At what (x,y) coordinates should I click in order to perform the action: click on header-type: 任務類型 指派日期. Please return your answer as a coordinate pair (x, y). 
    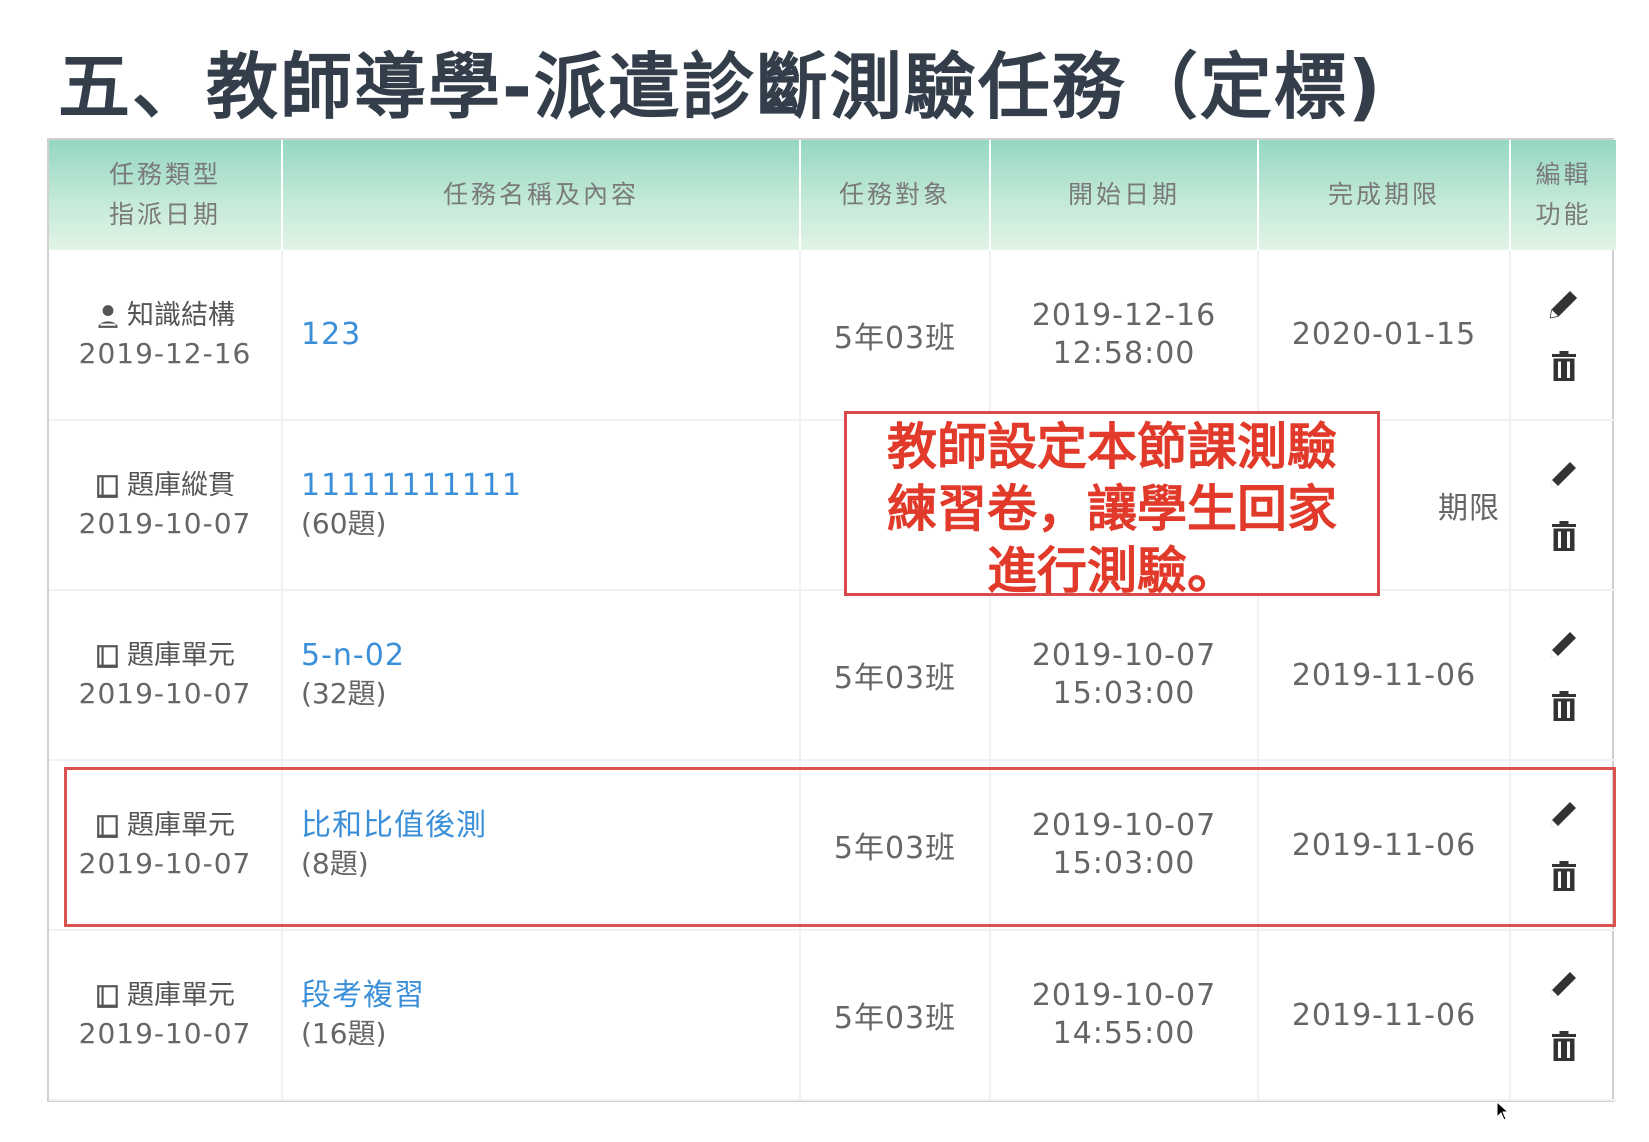
    Looking at the image, I should click on (166, 195).